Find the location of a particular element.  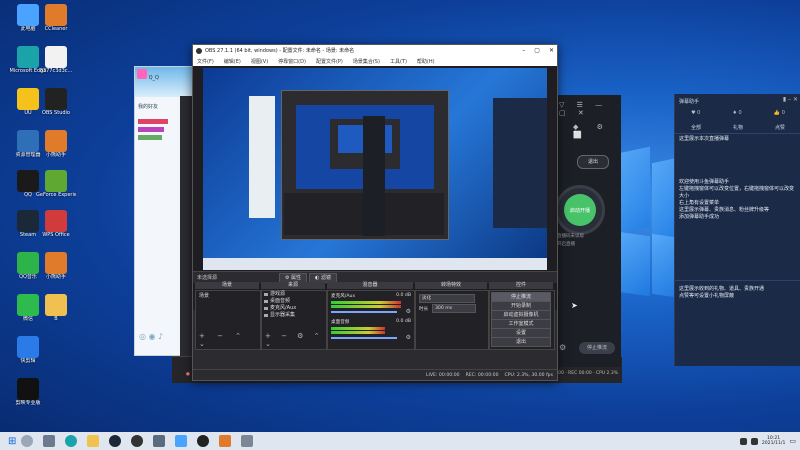

stop-stream-button: 停止推流 is located at coordinates (597, 348).